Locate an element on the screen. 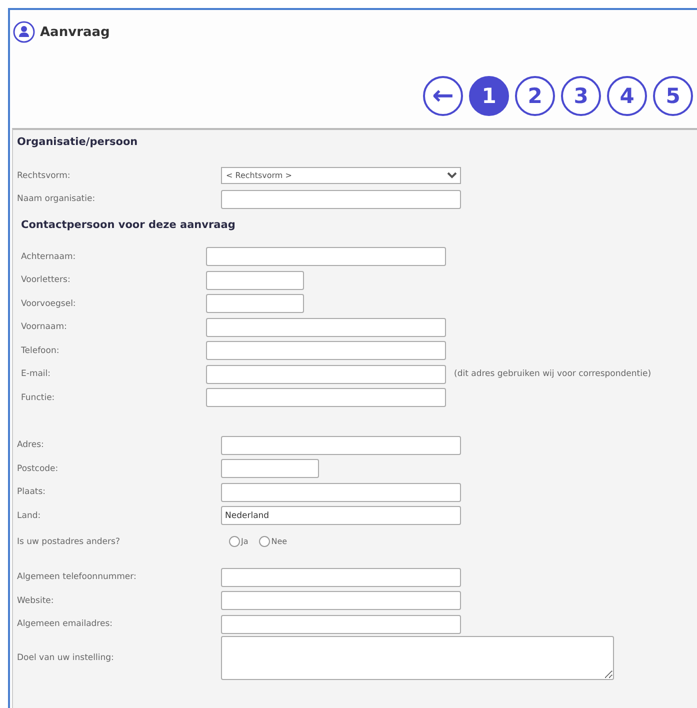  step-button: 3 is located at coordinates (581, 96).